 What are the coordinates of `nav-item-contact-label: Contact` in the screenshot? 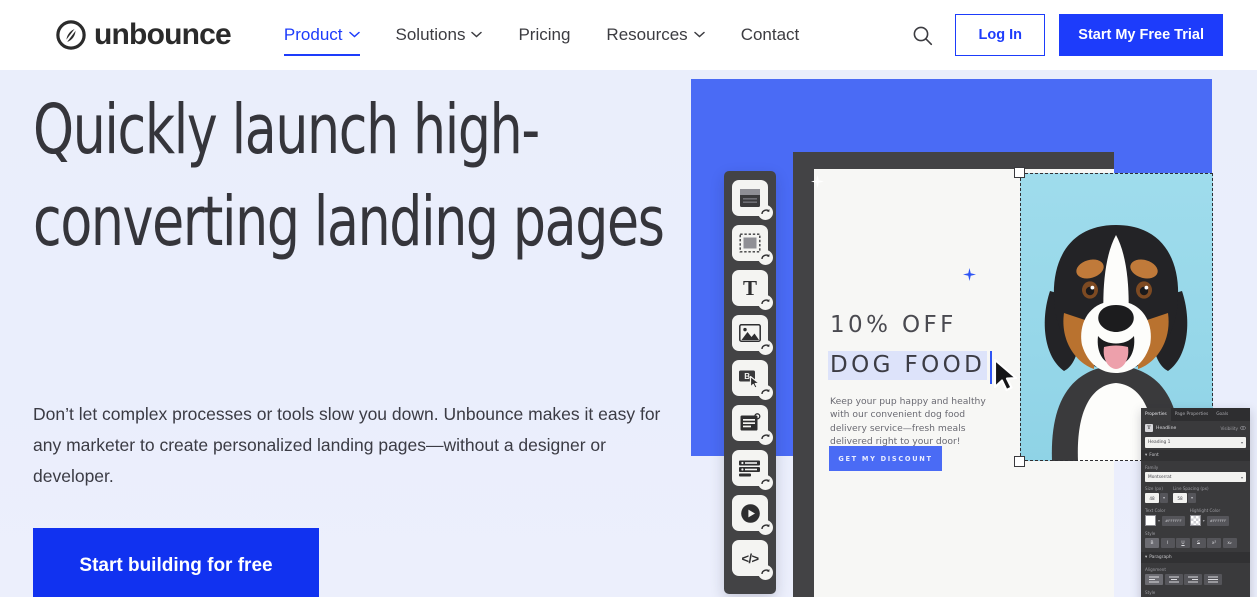 It's located at (770, 34).